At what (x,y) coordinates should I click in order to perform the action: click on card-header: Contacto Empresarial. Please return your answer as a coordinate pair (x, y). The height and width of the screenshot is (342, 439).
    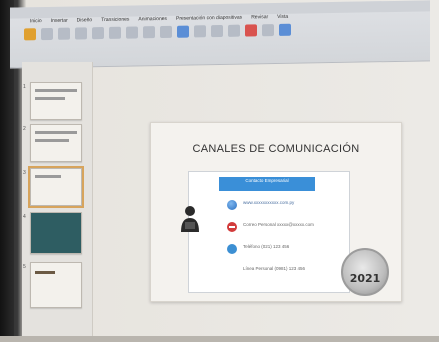
    Looking at the image, I should click on (267, 184).